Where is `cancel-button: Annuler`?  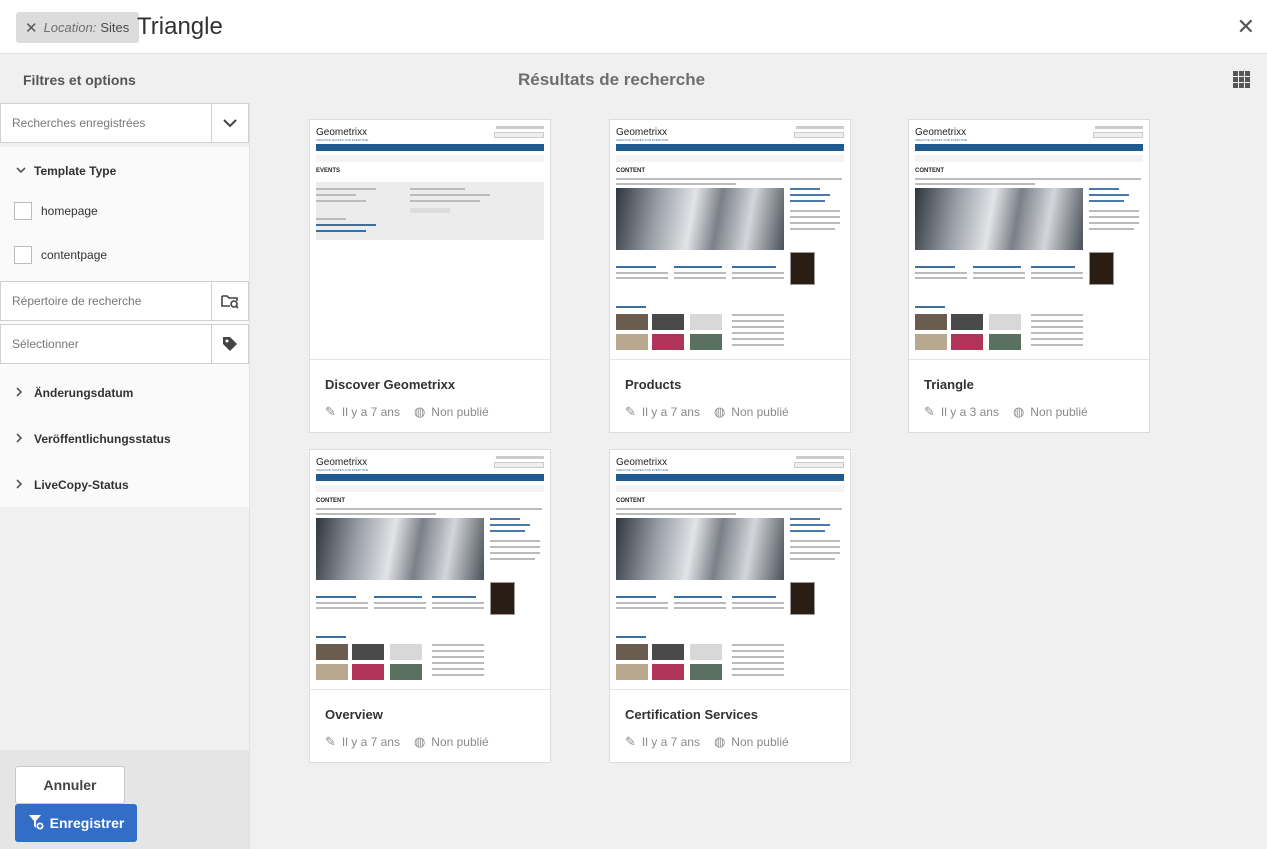
cancel-button: Annuler is located at coordinates (70, 785).